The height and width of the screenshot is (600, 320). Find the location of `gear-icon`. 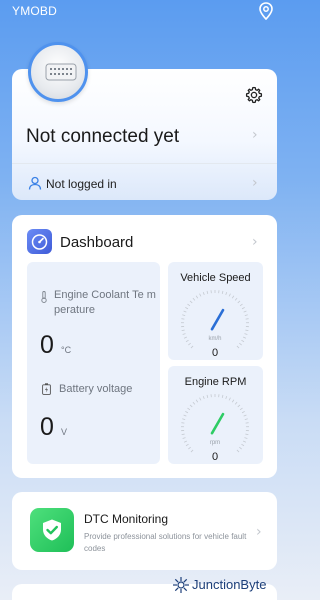

gear-icon is located at coordinates (254, 95).